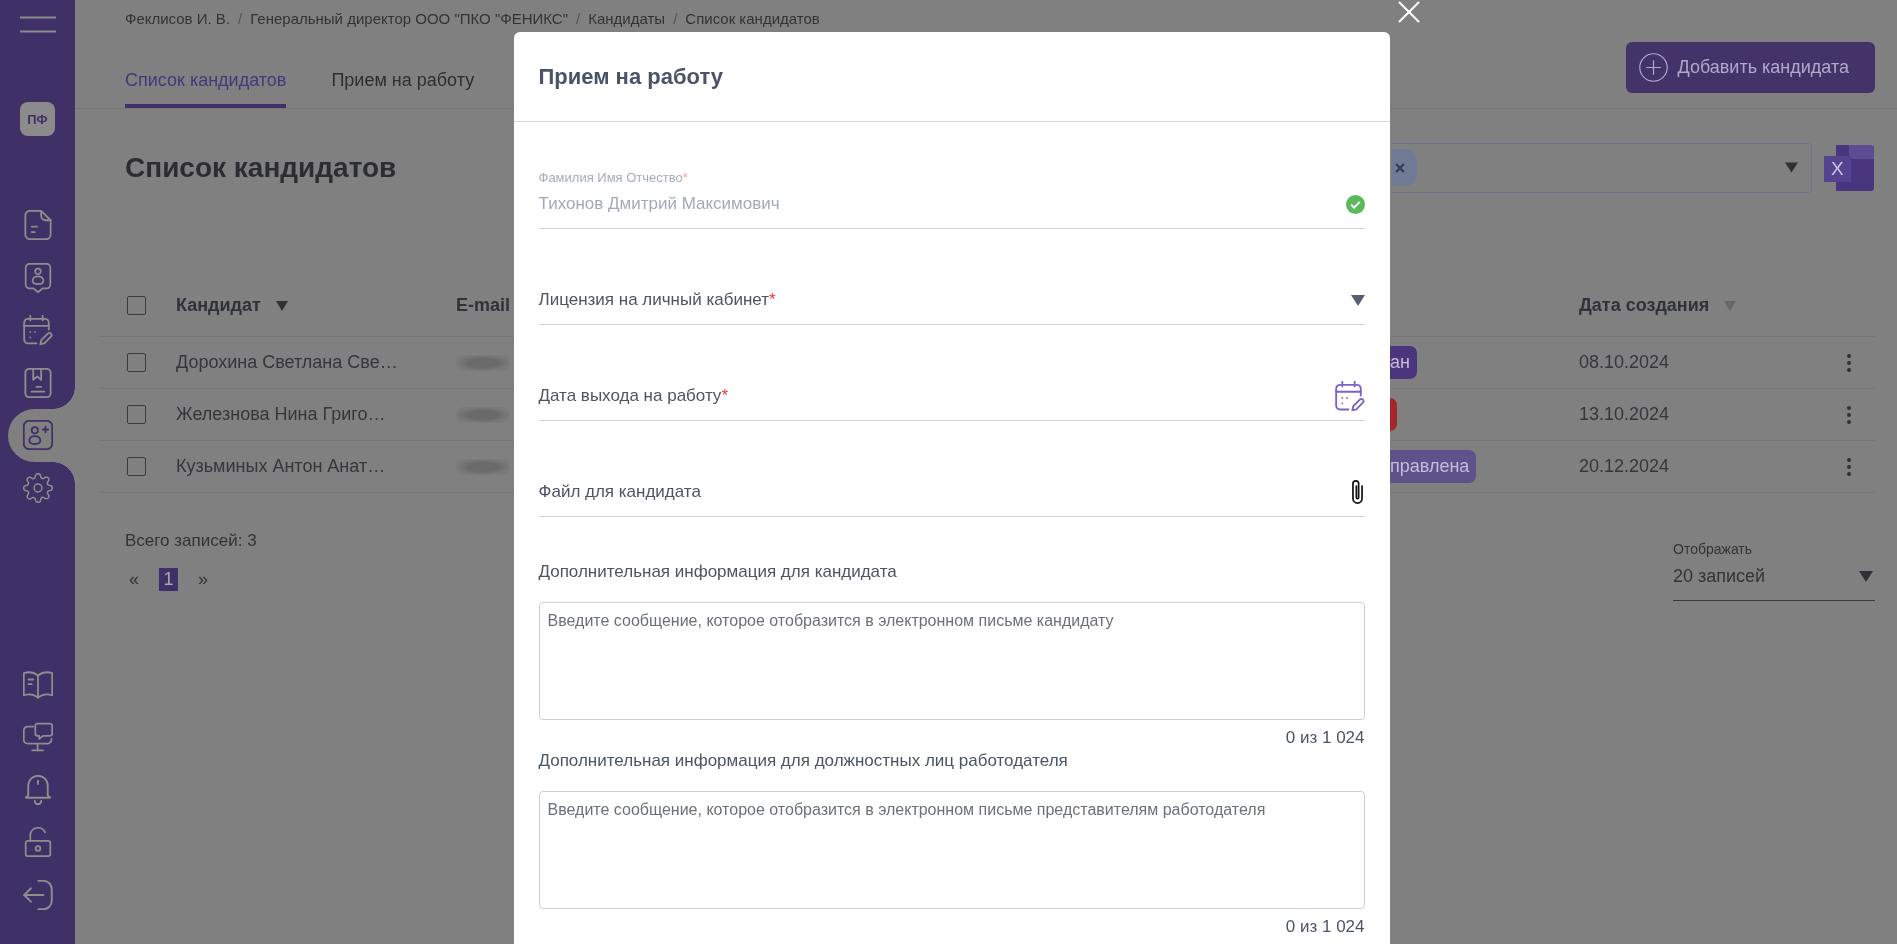  Describe the element at coordinates (613, 178) in the screenshot. I see `field-label: Фамилия Имя Отчество*` at that location.